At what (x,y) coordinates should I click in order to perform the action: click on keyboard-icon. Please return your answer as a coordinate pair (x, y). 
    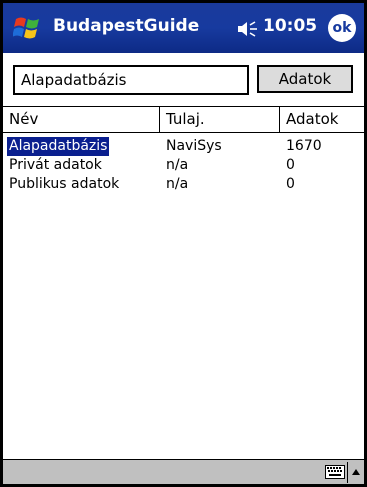
    Looking at the image, I should click on (335, 472).